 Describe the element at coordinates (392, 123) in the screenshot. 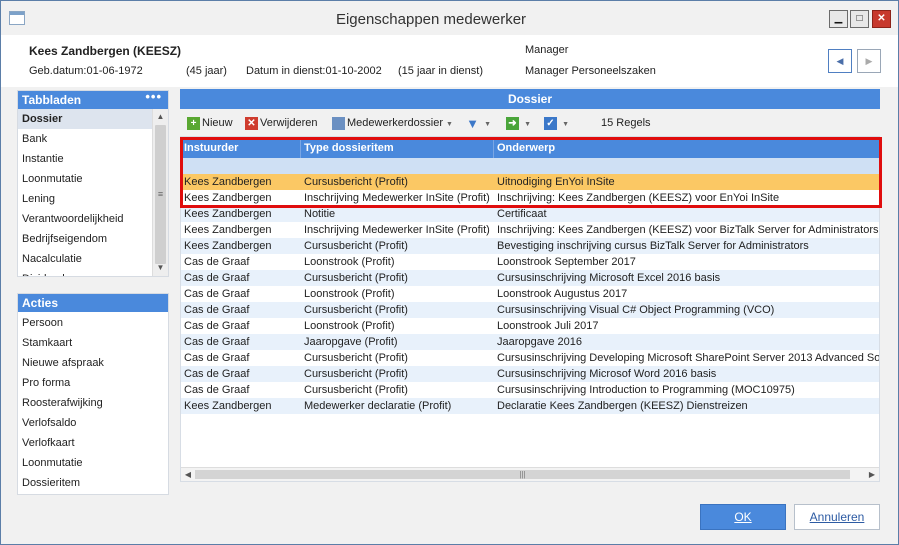

I see `employee-file-button: Medewerkerdossier ▼` at that location.